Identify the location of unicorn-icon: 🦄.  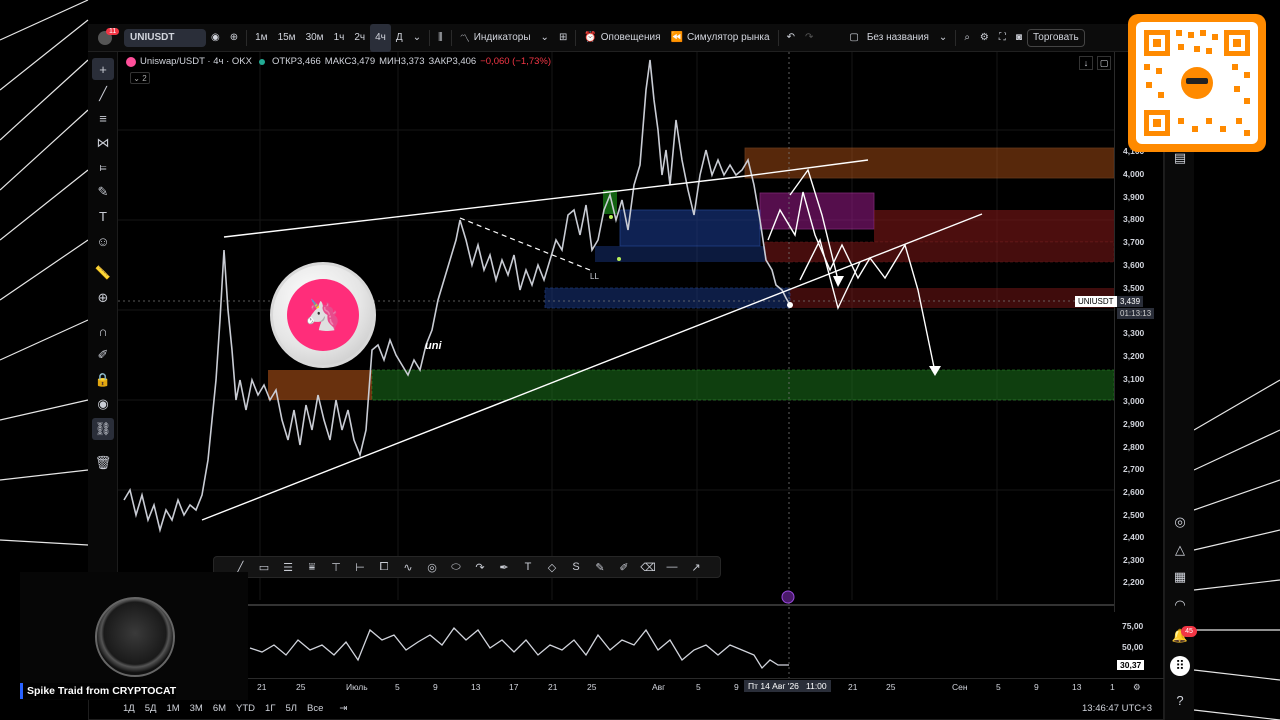
(323, 315).